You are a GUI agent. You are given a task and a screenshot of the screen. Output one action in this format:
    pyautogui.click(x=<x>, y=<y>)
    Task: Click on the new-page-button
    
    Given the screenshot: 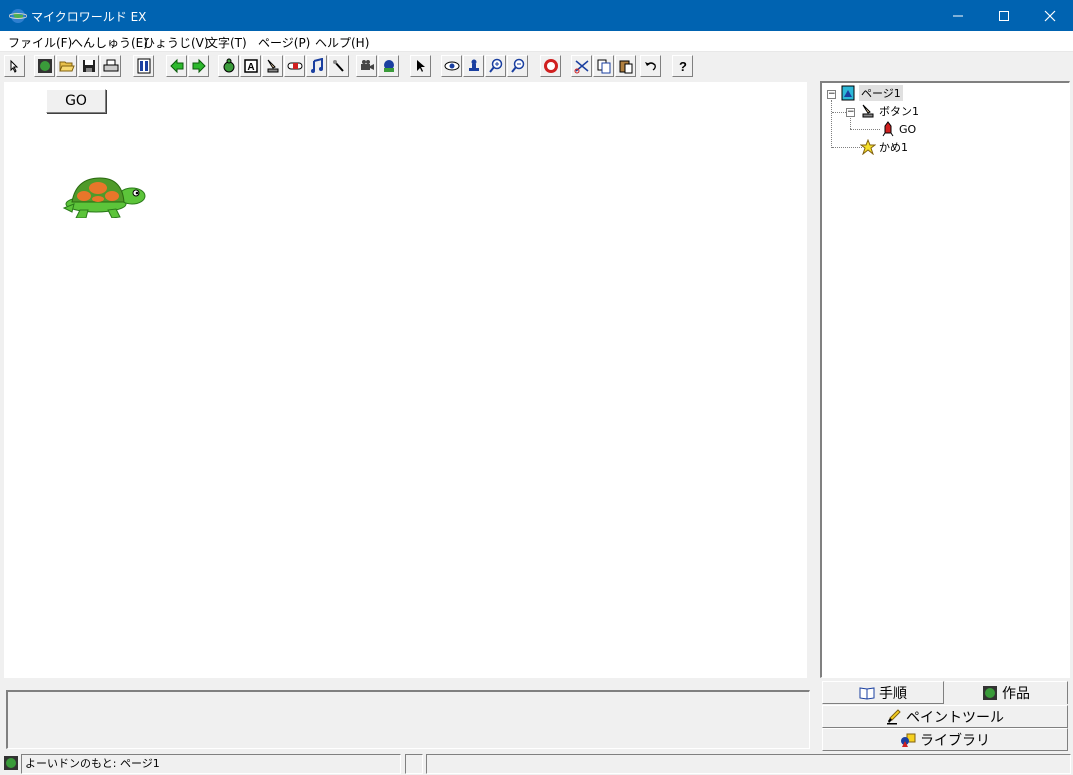 What is the action you would take?
    pyautogui.click(x=388, y=66)
    